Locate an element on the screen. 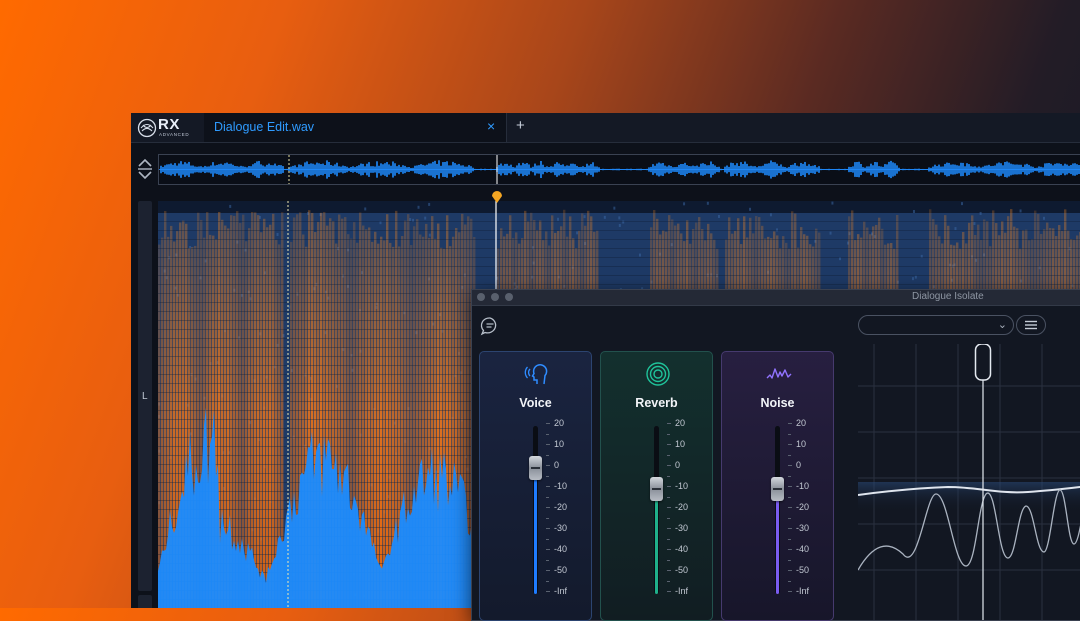 Image resolution: width=1080 pixels, height=621 pixels. spectrum-graph is located at coordinates (969, 482).